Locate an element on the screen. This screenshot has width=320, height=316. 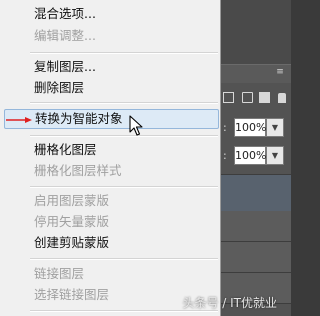
menu-item-rasterize-layer-style: 栅格化图层样式 is located at coordinates (110, 171).